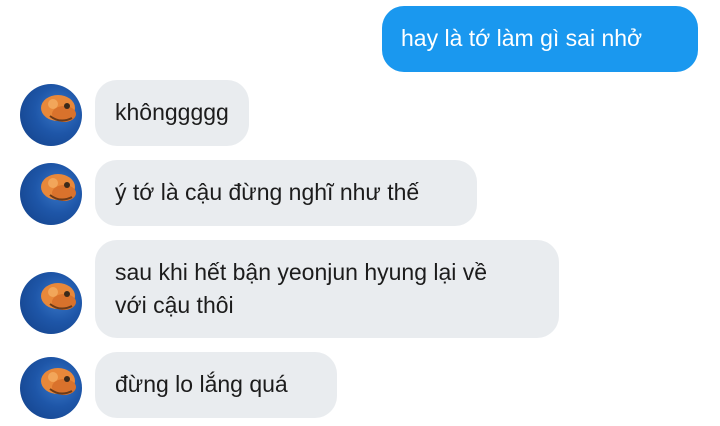  What do you see at coordinates (174, 305) in the screenshot?
I see `message-text-line2: với cậu thôi` at bounding box center [174, 305].